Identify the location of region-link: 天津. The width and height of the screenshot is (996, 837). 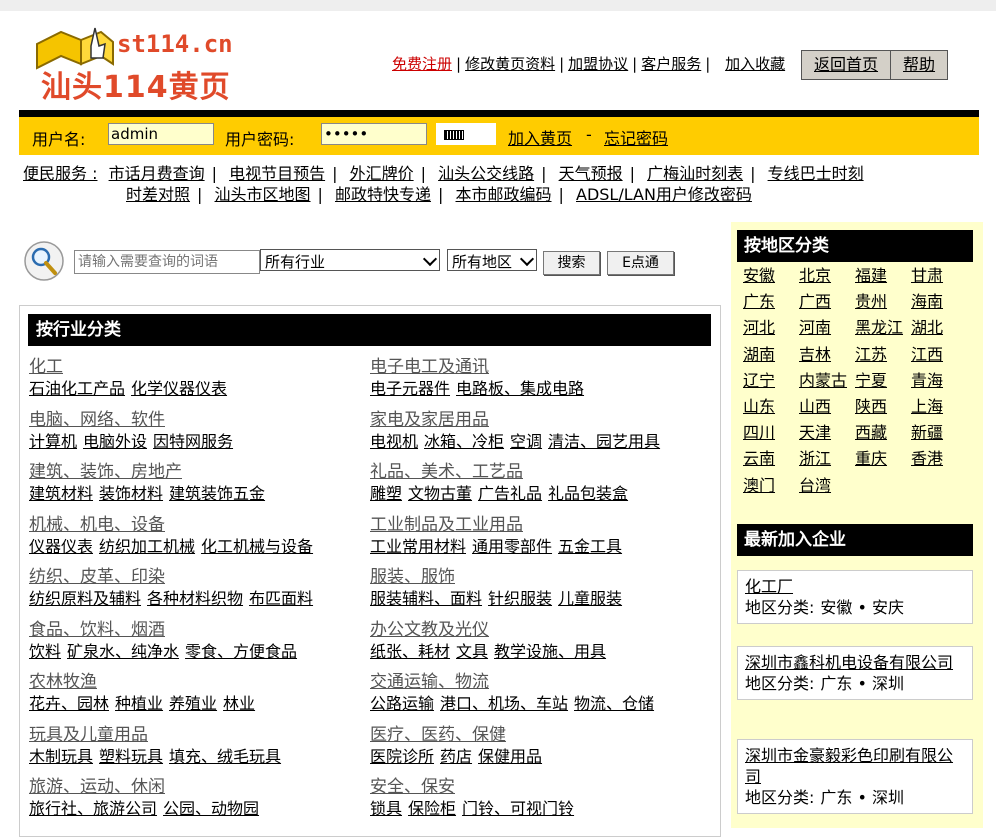
(815, 433).